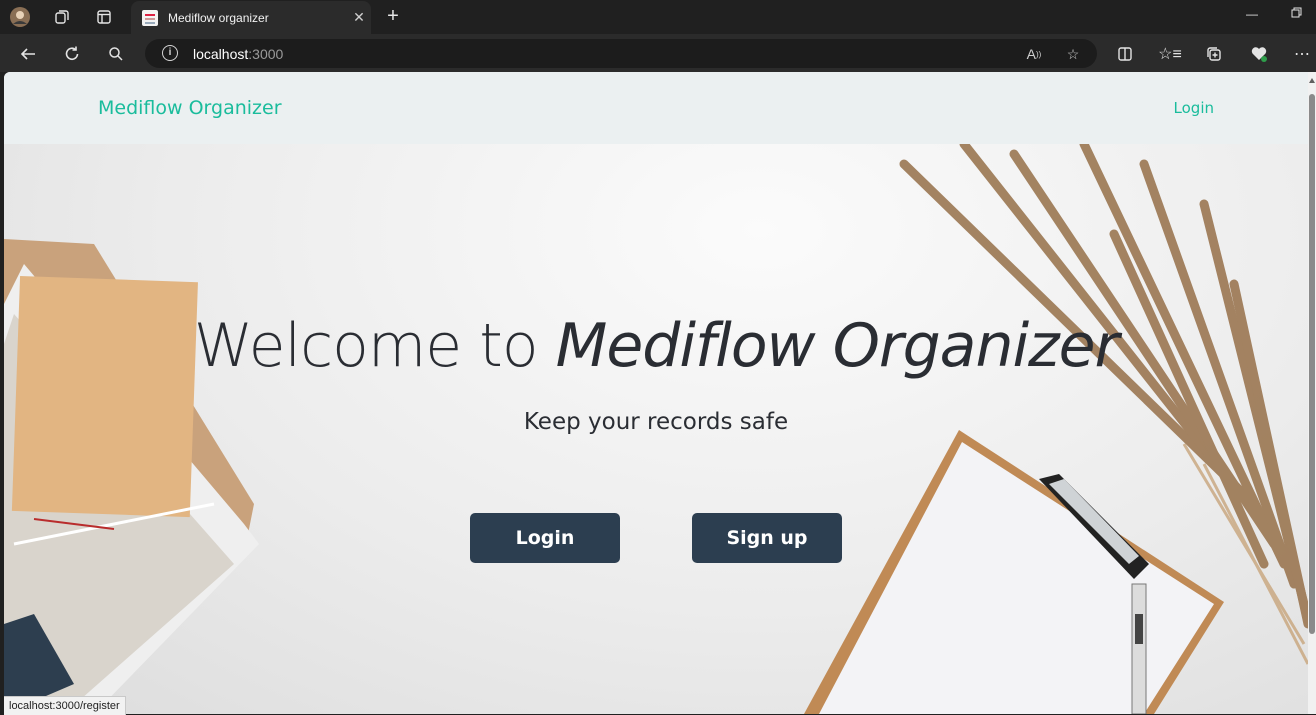 This screenshot has height=715, width=1316. I want to click on hero-heading-emphasis: Mediflow Organizer, so click(837, 346).